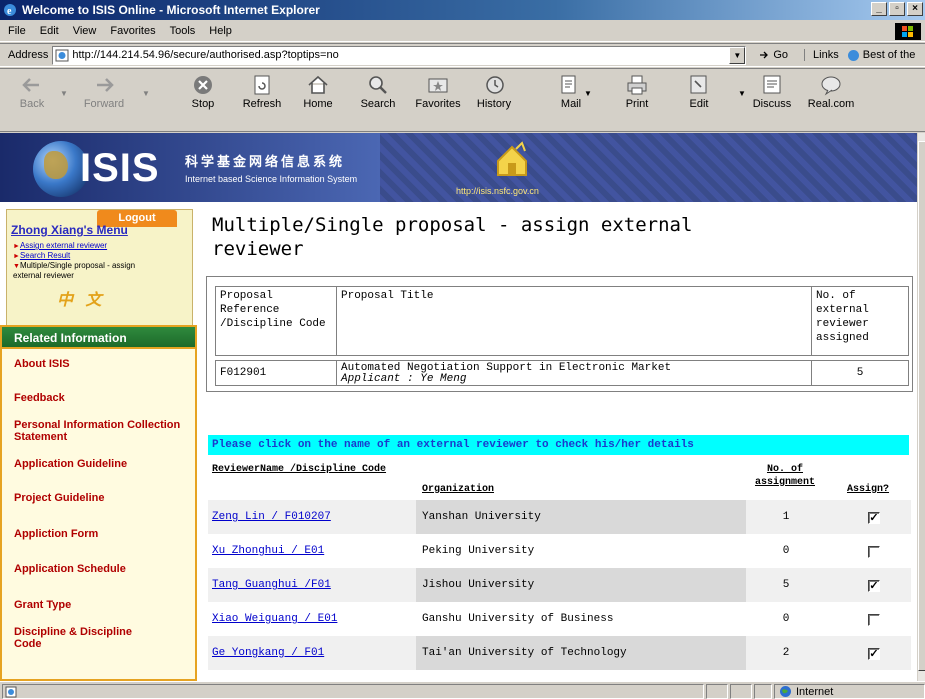 The width and height of the screenshot is (925, 699). I want to click on menu-link-assign: ►Assign external reviewer, so click(60, 246).